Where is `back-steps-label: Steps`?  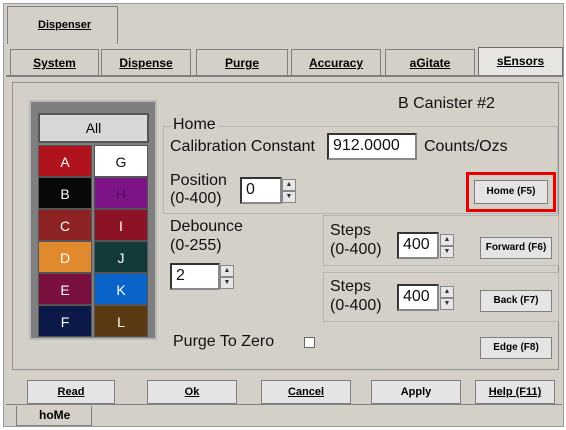 back-steps-label: Steps is located at coordinates (350, 286).